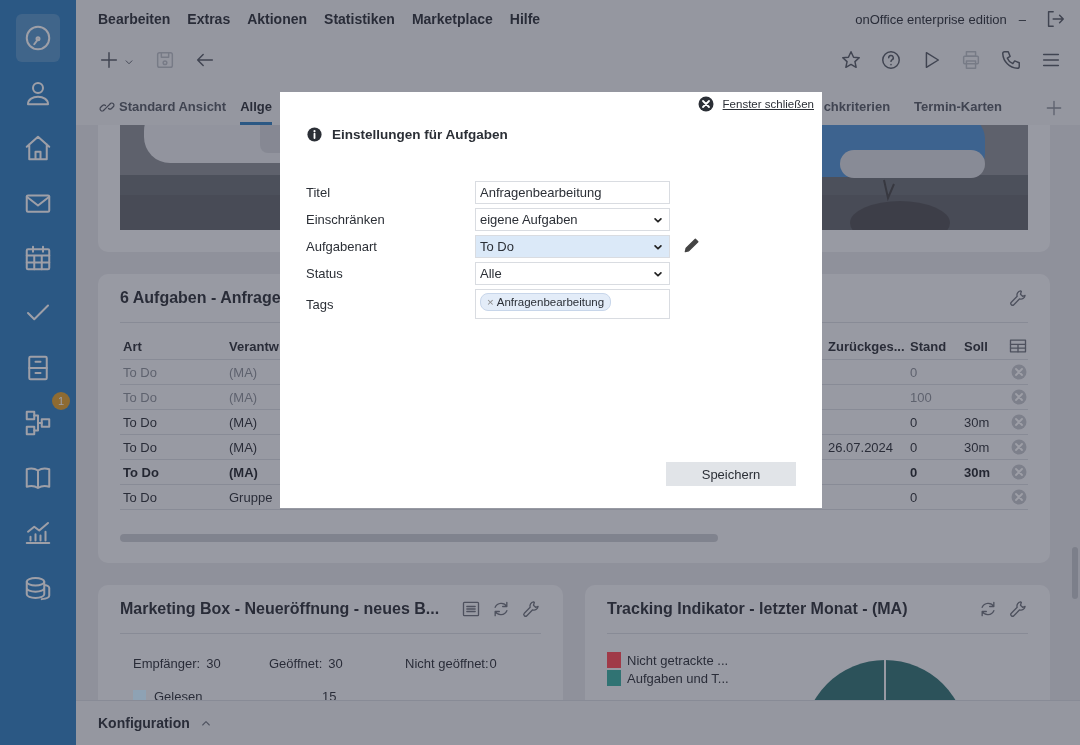  Describe the element at coordinates (359, 19) in the screenshot. I see `menu-item: Statistiken` at that location.